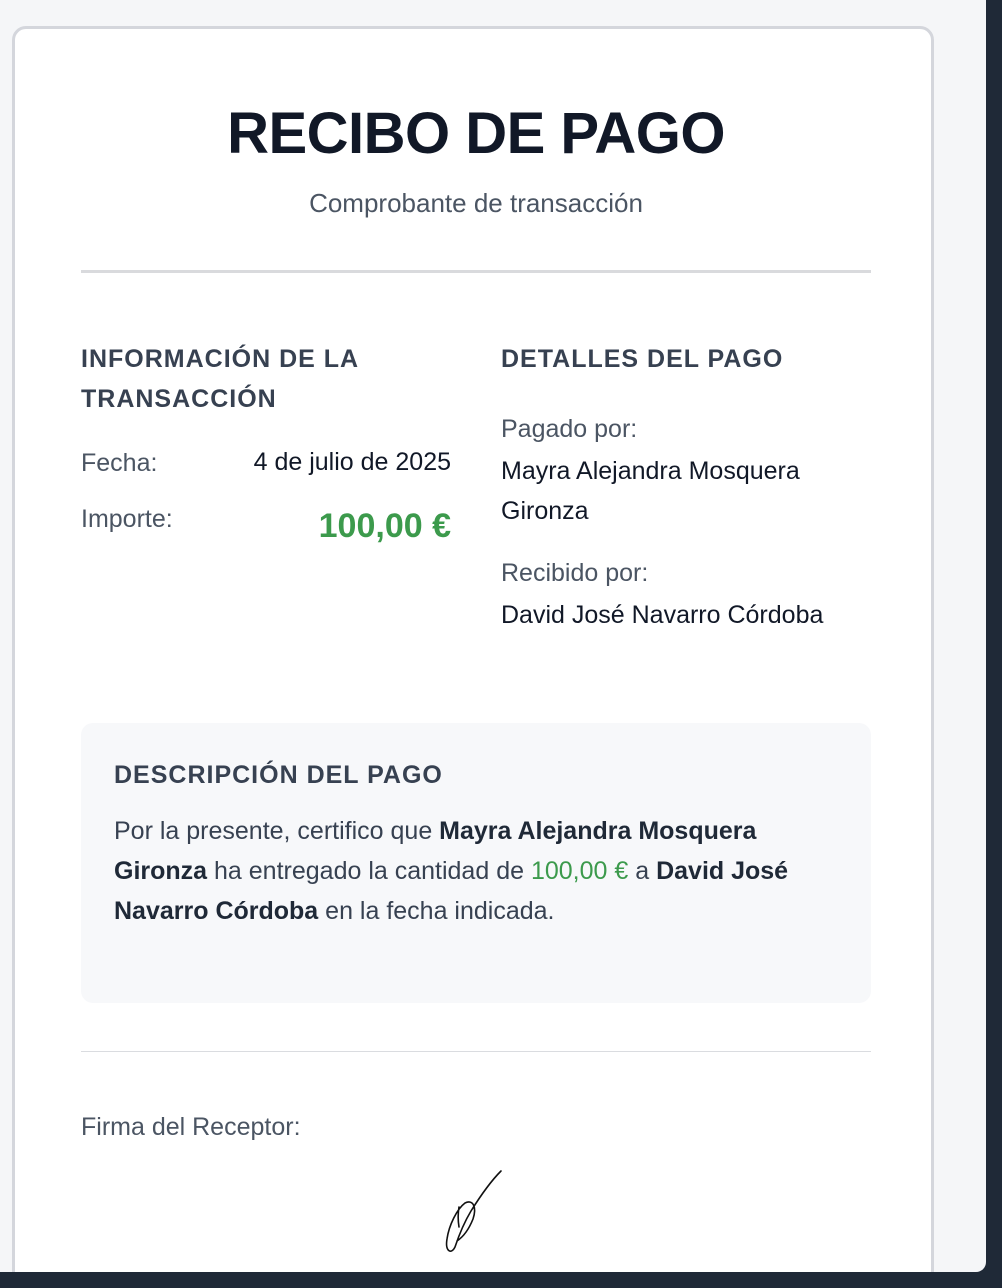  What do you see at coordinates (277, 831) in the screenshot?
I see `description-text-part: Por la presente, certifico que` at bounding box center [277, 831].